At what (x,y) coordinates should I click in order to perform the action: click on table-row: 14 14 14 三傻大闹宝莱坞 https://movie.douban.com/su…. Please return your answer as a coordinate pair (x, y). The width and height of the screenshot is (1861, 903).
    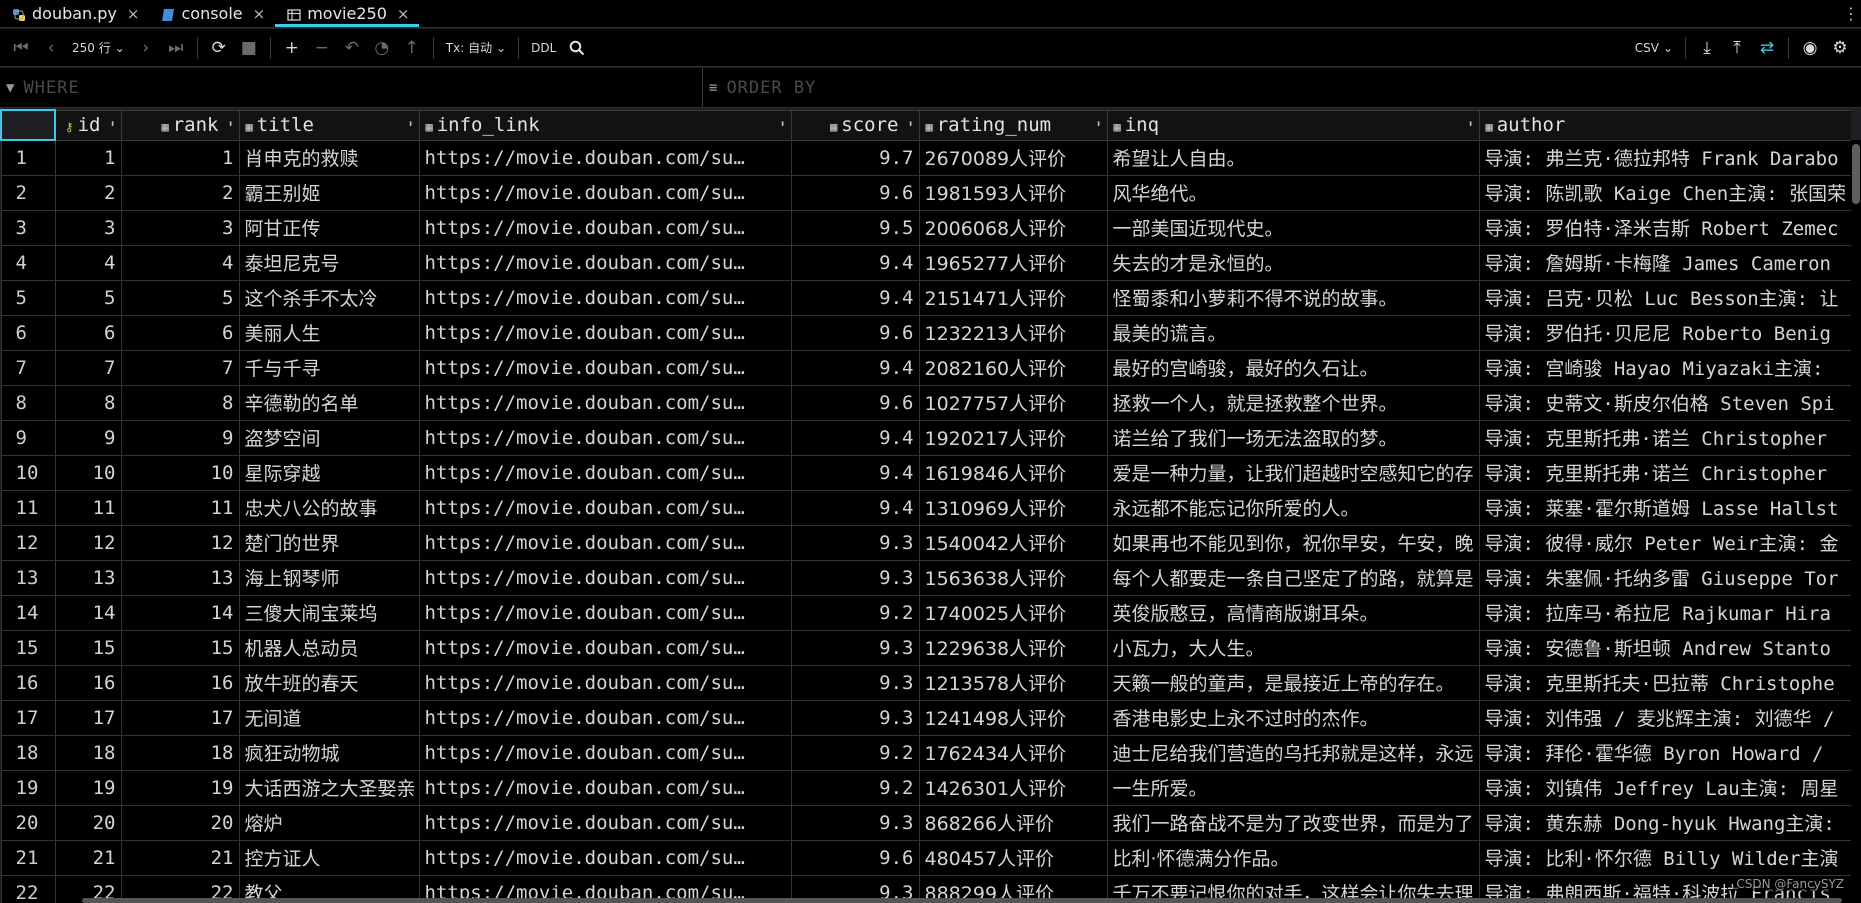
    Looking at the image, I should click on (925, 612).